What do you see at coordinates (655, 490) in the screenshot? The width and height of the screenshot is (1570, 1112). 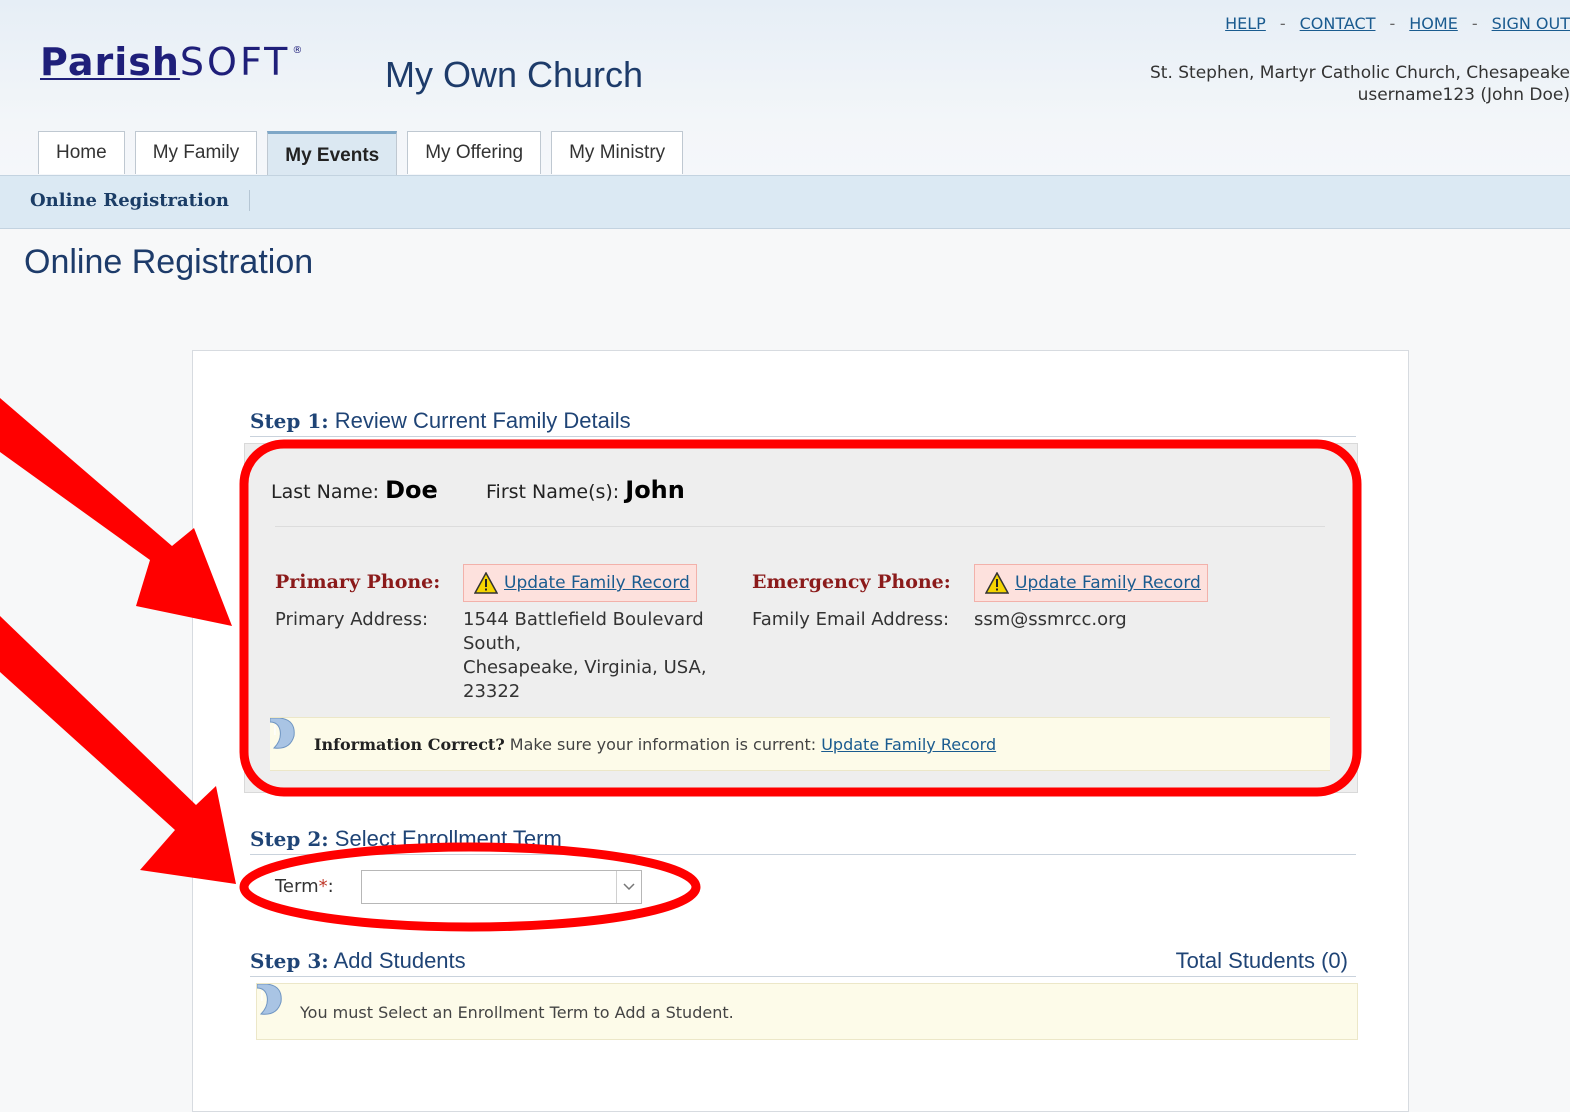 I see `first-name-value: John` at bounding box center [655, 490].